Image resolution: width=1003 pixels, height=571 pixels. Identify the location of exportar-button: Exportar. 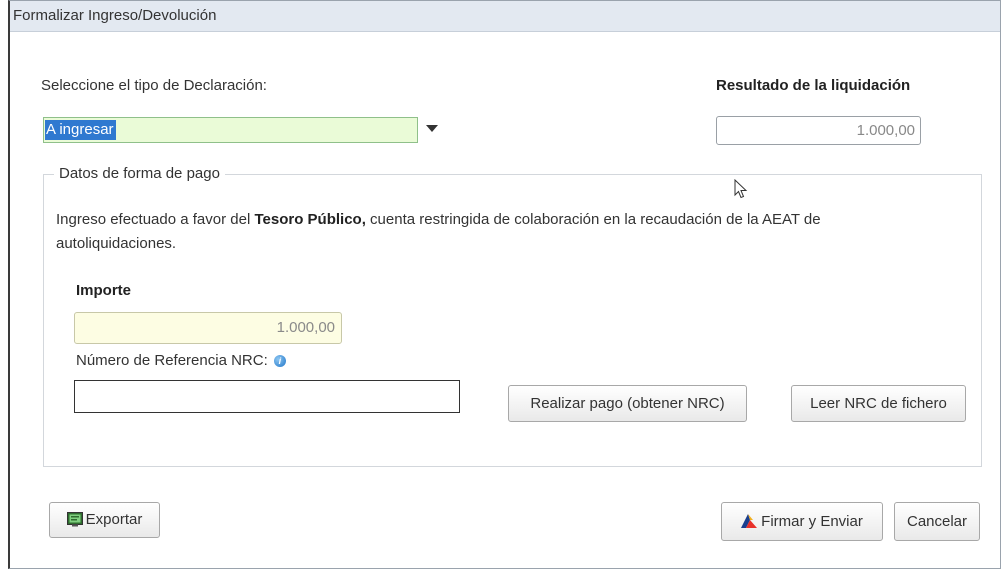
(104, 520).